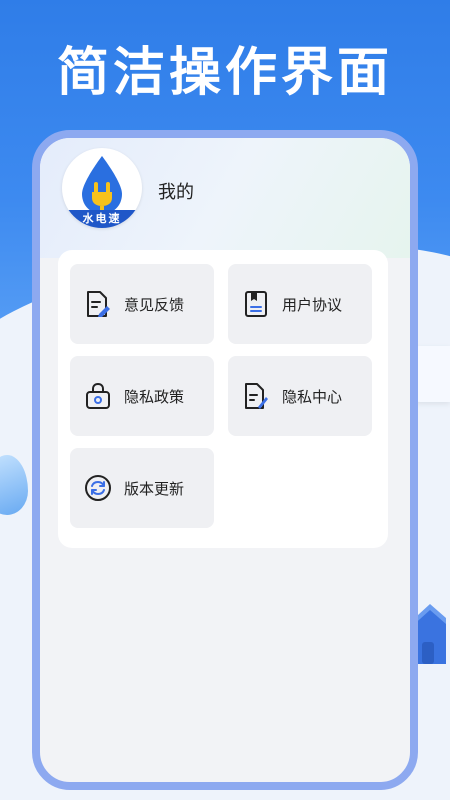 This screenshot has height=800, width=450. I want to click on menu-item-label: 隐私政策, so click(154, 396).